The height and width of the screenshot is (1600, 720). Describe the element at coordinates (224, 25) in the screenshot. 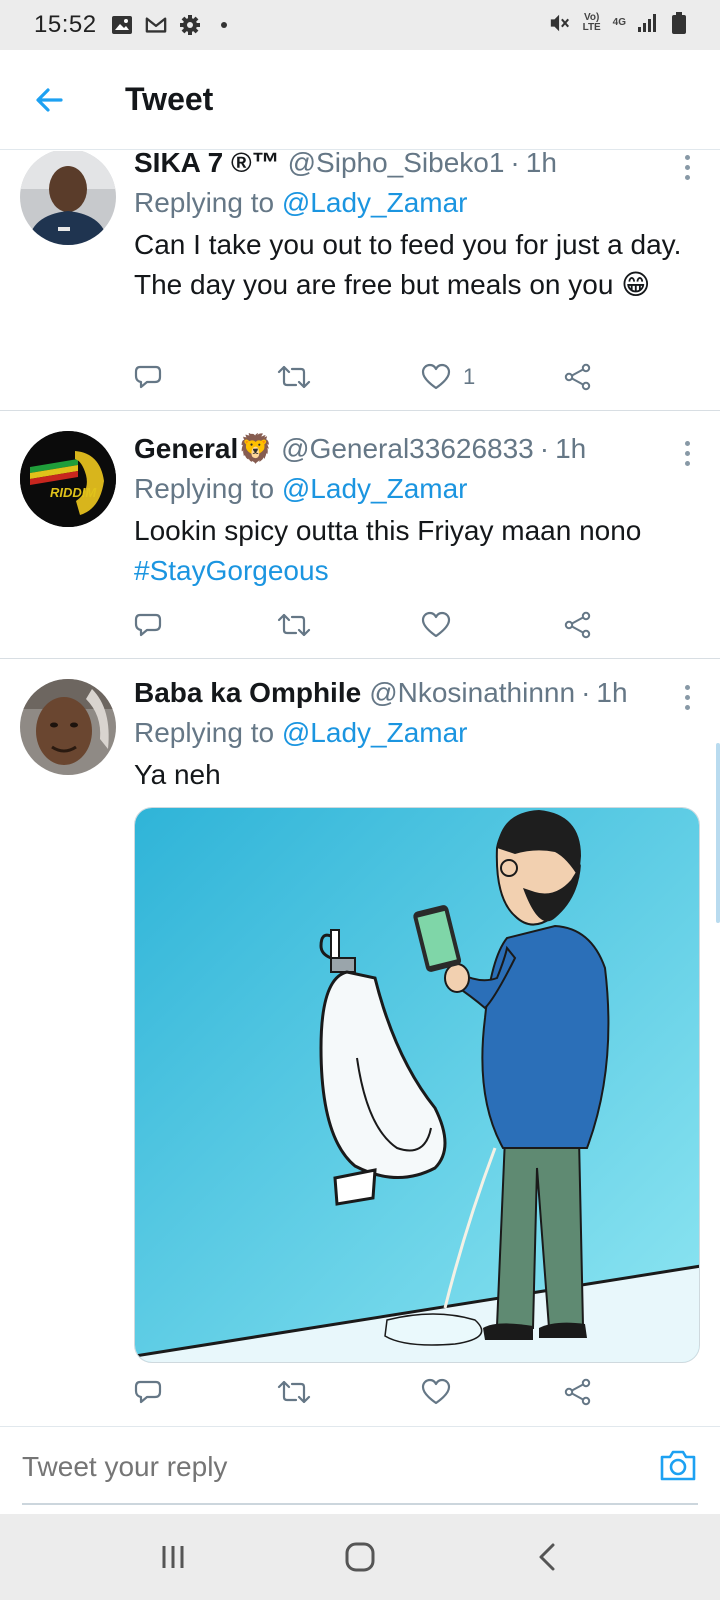

I see `dot-icon` at that location.